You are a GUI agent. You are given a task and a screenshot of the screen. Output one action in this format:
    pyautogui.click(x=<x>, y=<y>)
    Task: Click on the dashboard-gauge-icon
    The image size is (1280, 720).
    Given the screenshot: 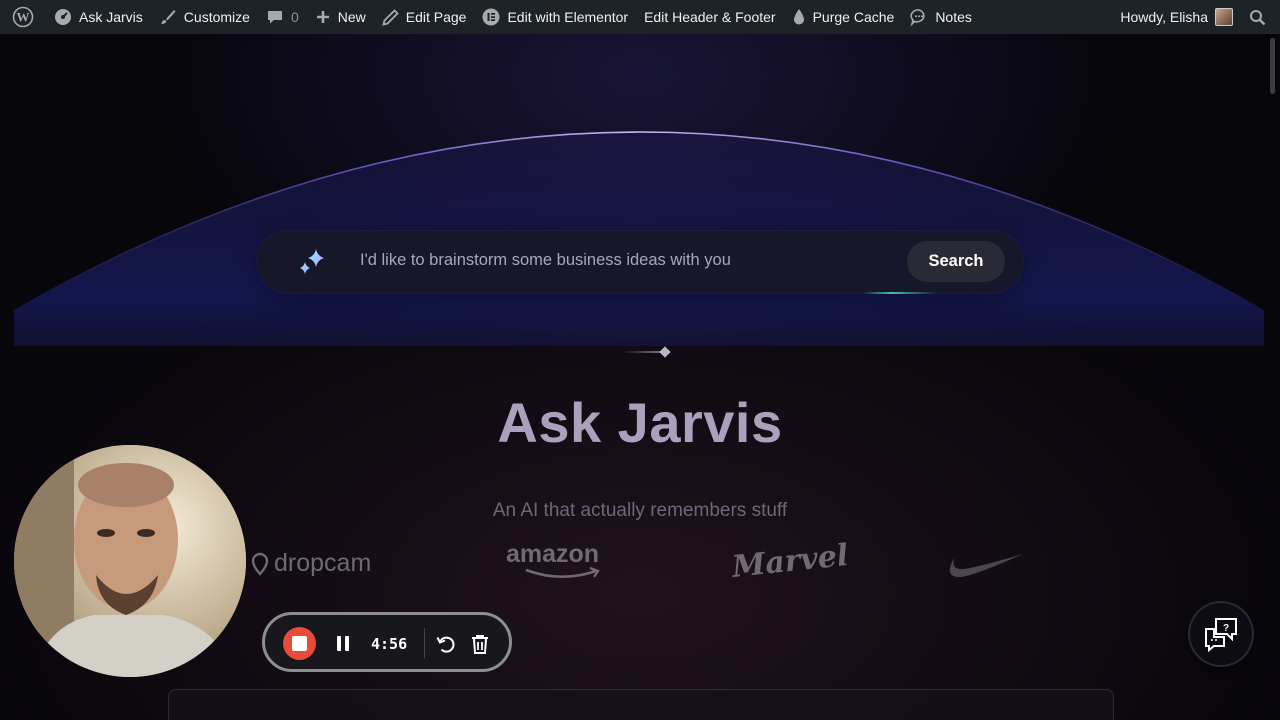 What is the action you would take?
    pyautogui.click(x=63, y=17)
    